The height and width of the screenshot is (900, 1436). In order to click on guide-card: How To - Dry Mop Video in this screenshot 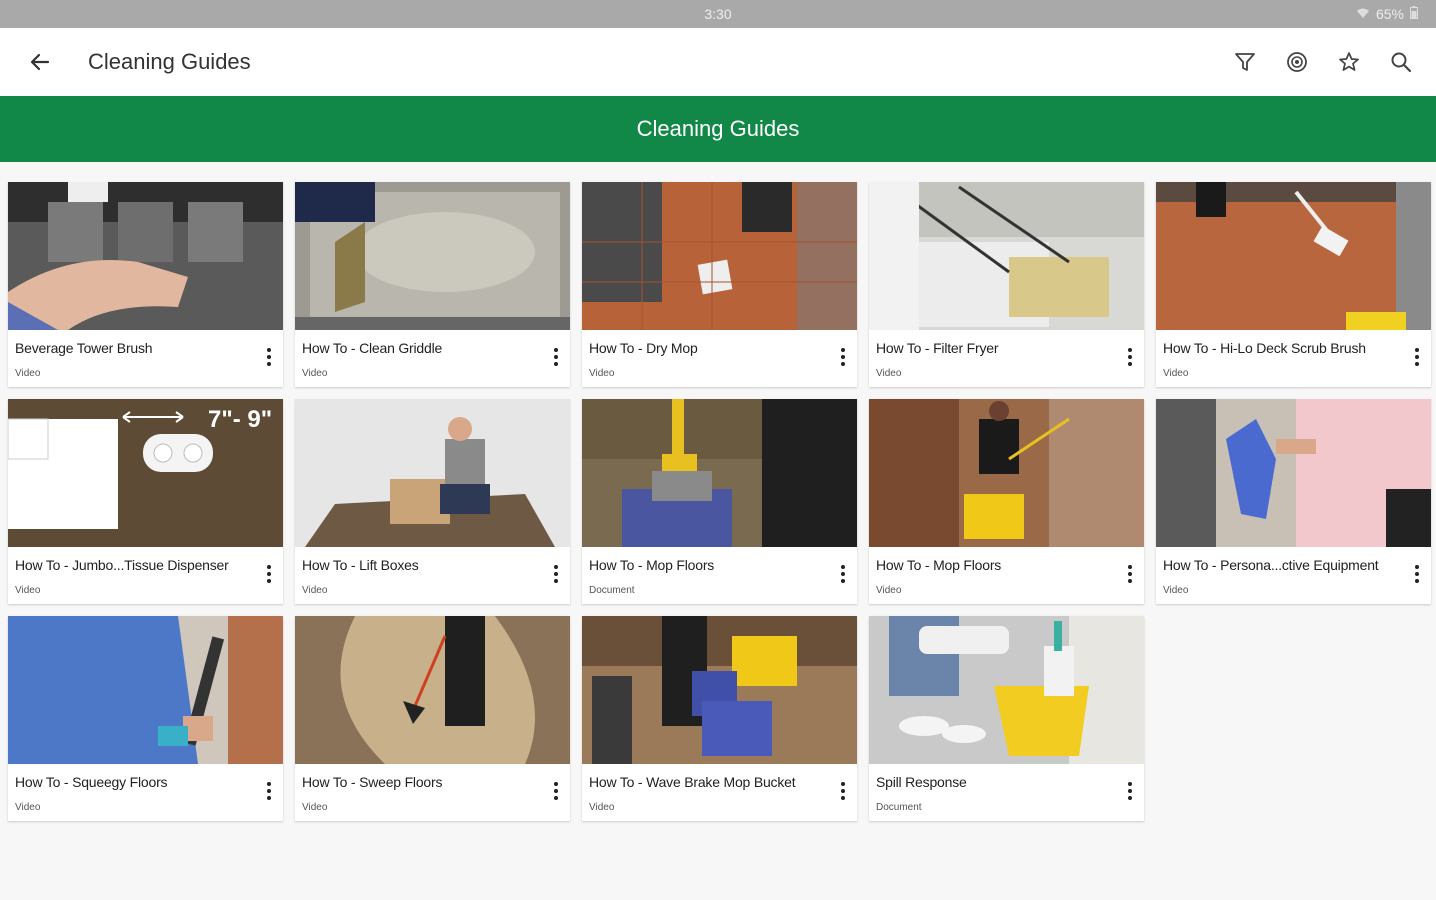, I will do `click(719, 284)`.